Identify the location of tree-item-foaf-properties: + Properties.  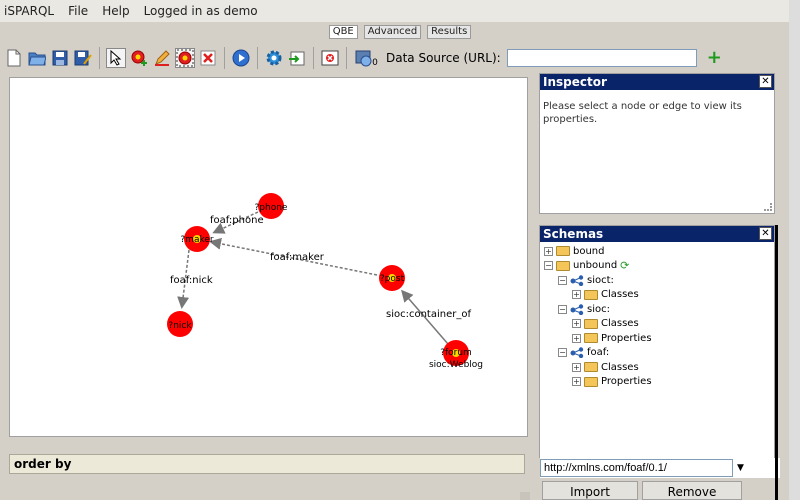
(657, 382).